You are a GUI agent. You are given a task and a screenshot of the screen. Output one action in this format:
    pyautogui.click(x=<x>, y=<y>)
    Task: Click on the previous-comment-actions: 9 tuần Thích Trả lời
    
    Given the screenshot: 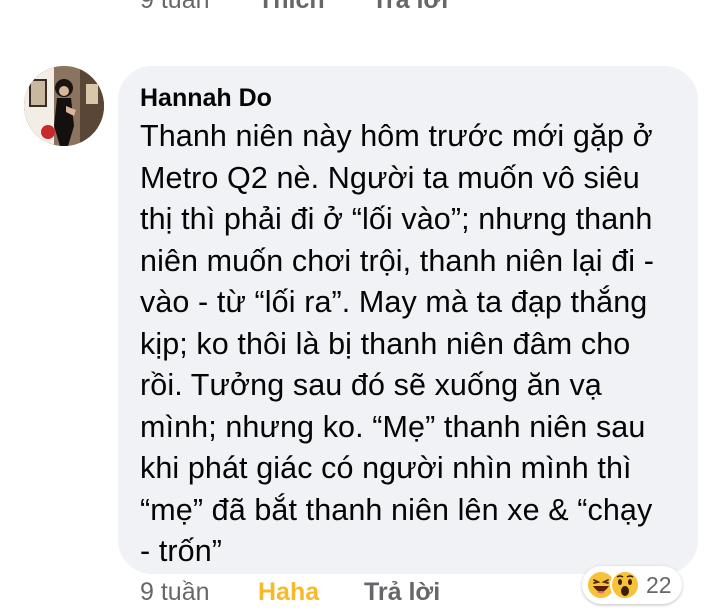 What is the action you would take?
    pyautogui.click(x=294, y=7)
    